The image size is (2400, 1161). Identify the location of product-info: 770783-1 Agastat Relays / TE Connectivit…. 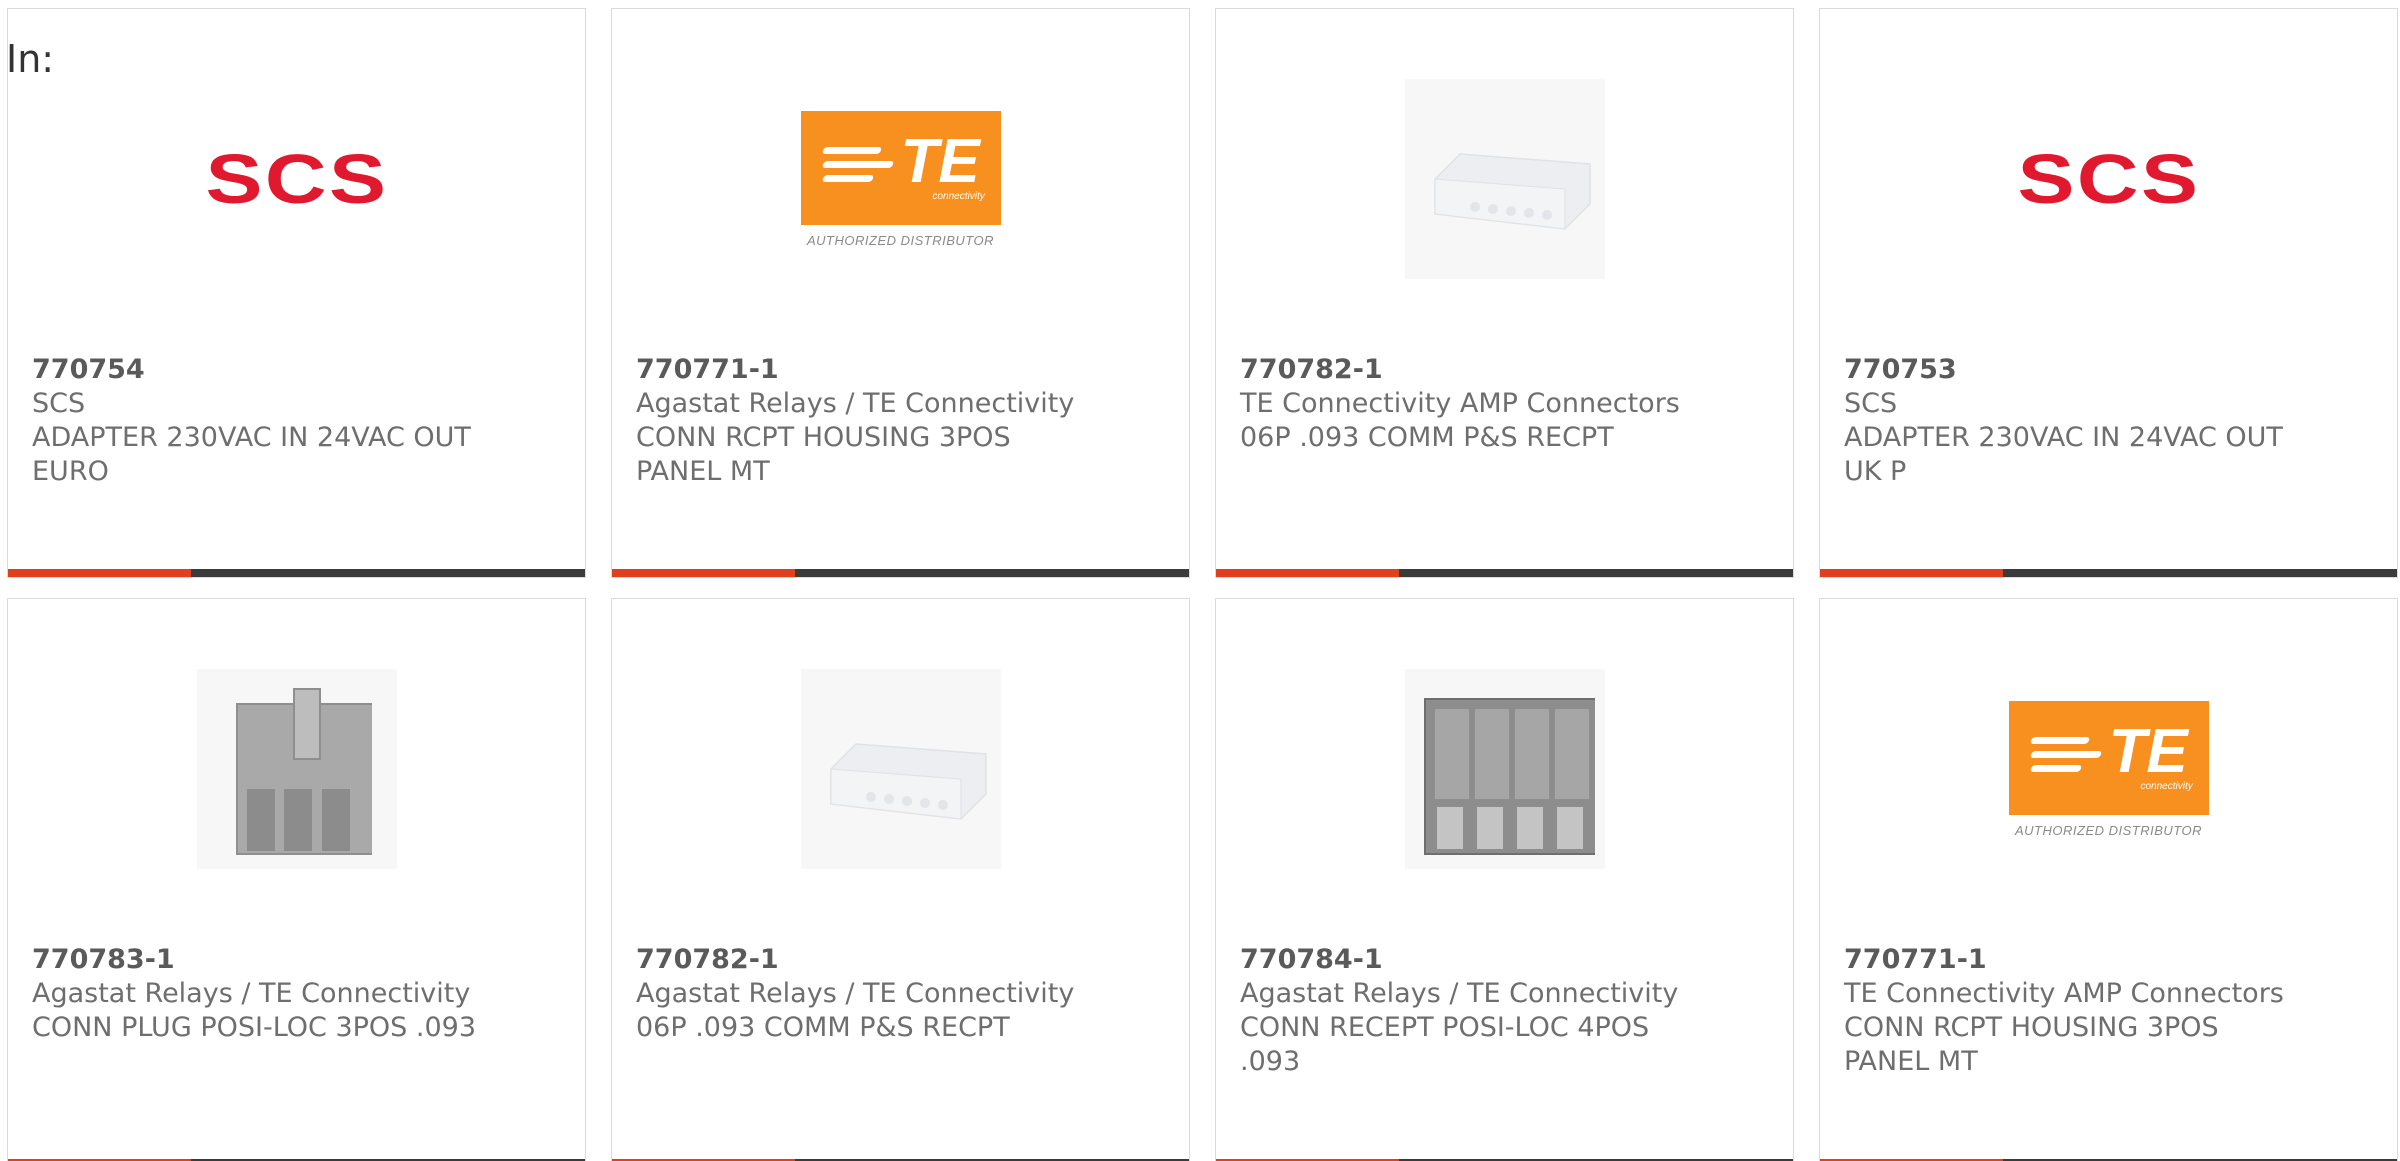
(262, 994).